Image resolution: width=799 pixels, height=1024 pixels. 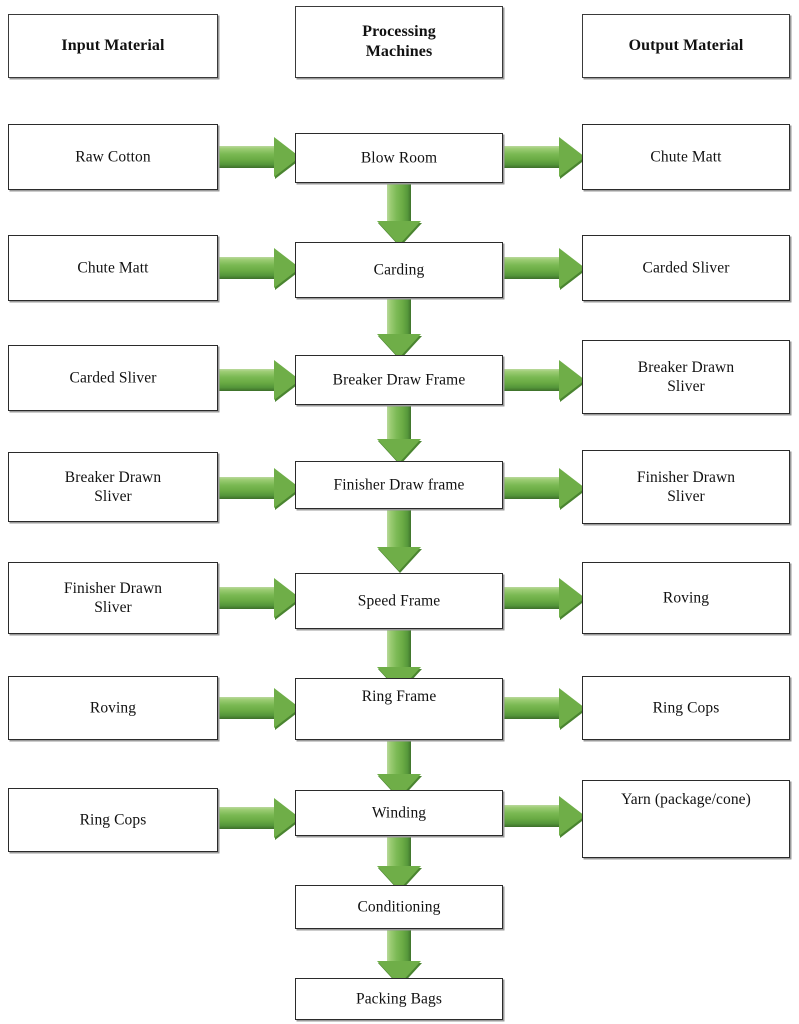 I want to click on input-box-row-7: Ring Cops, so click(x=113, y=820).